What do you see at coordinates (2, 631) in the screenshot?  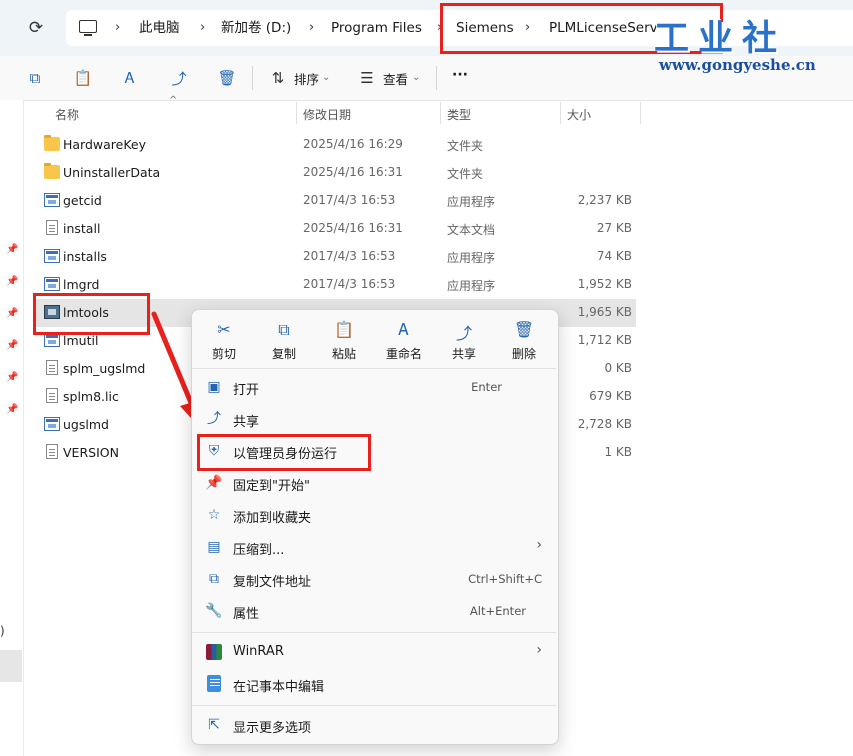 I see `nav-item-partial: )` at bounding box center [2, 631].